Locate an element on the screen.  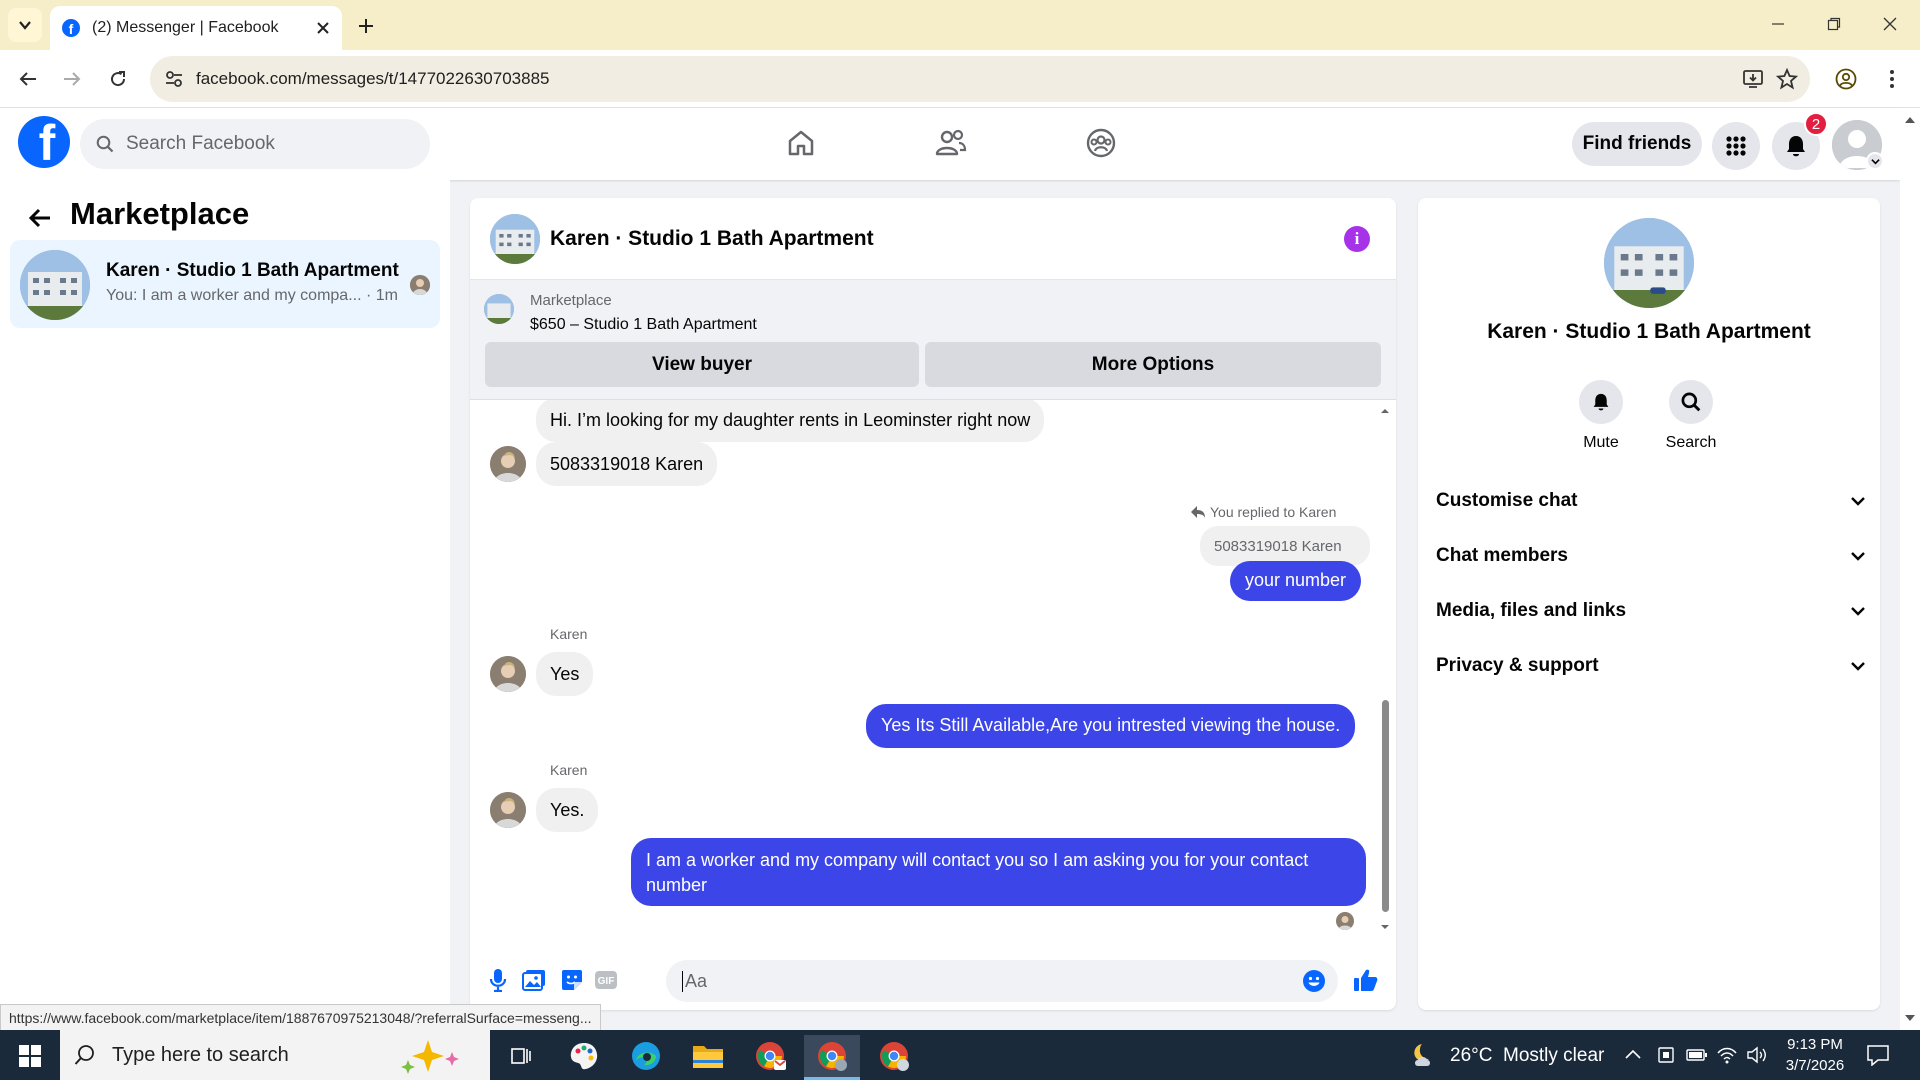
task-view-button is located at coordinates (520, 1056).